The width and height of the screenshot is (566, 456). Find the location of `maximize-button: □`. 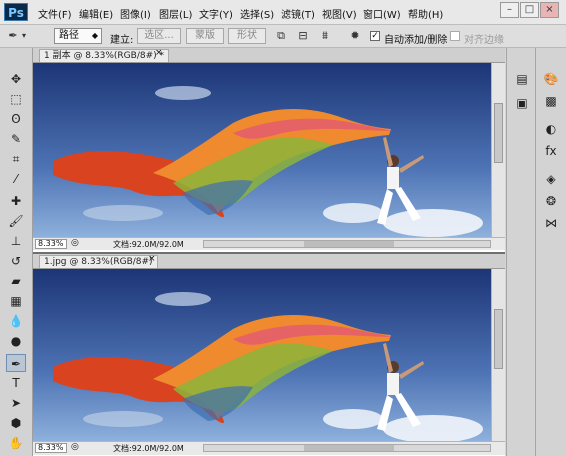

maximize-button: □ is located at coordinates (529, 10).